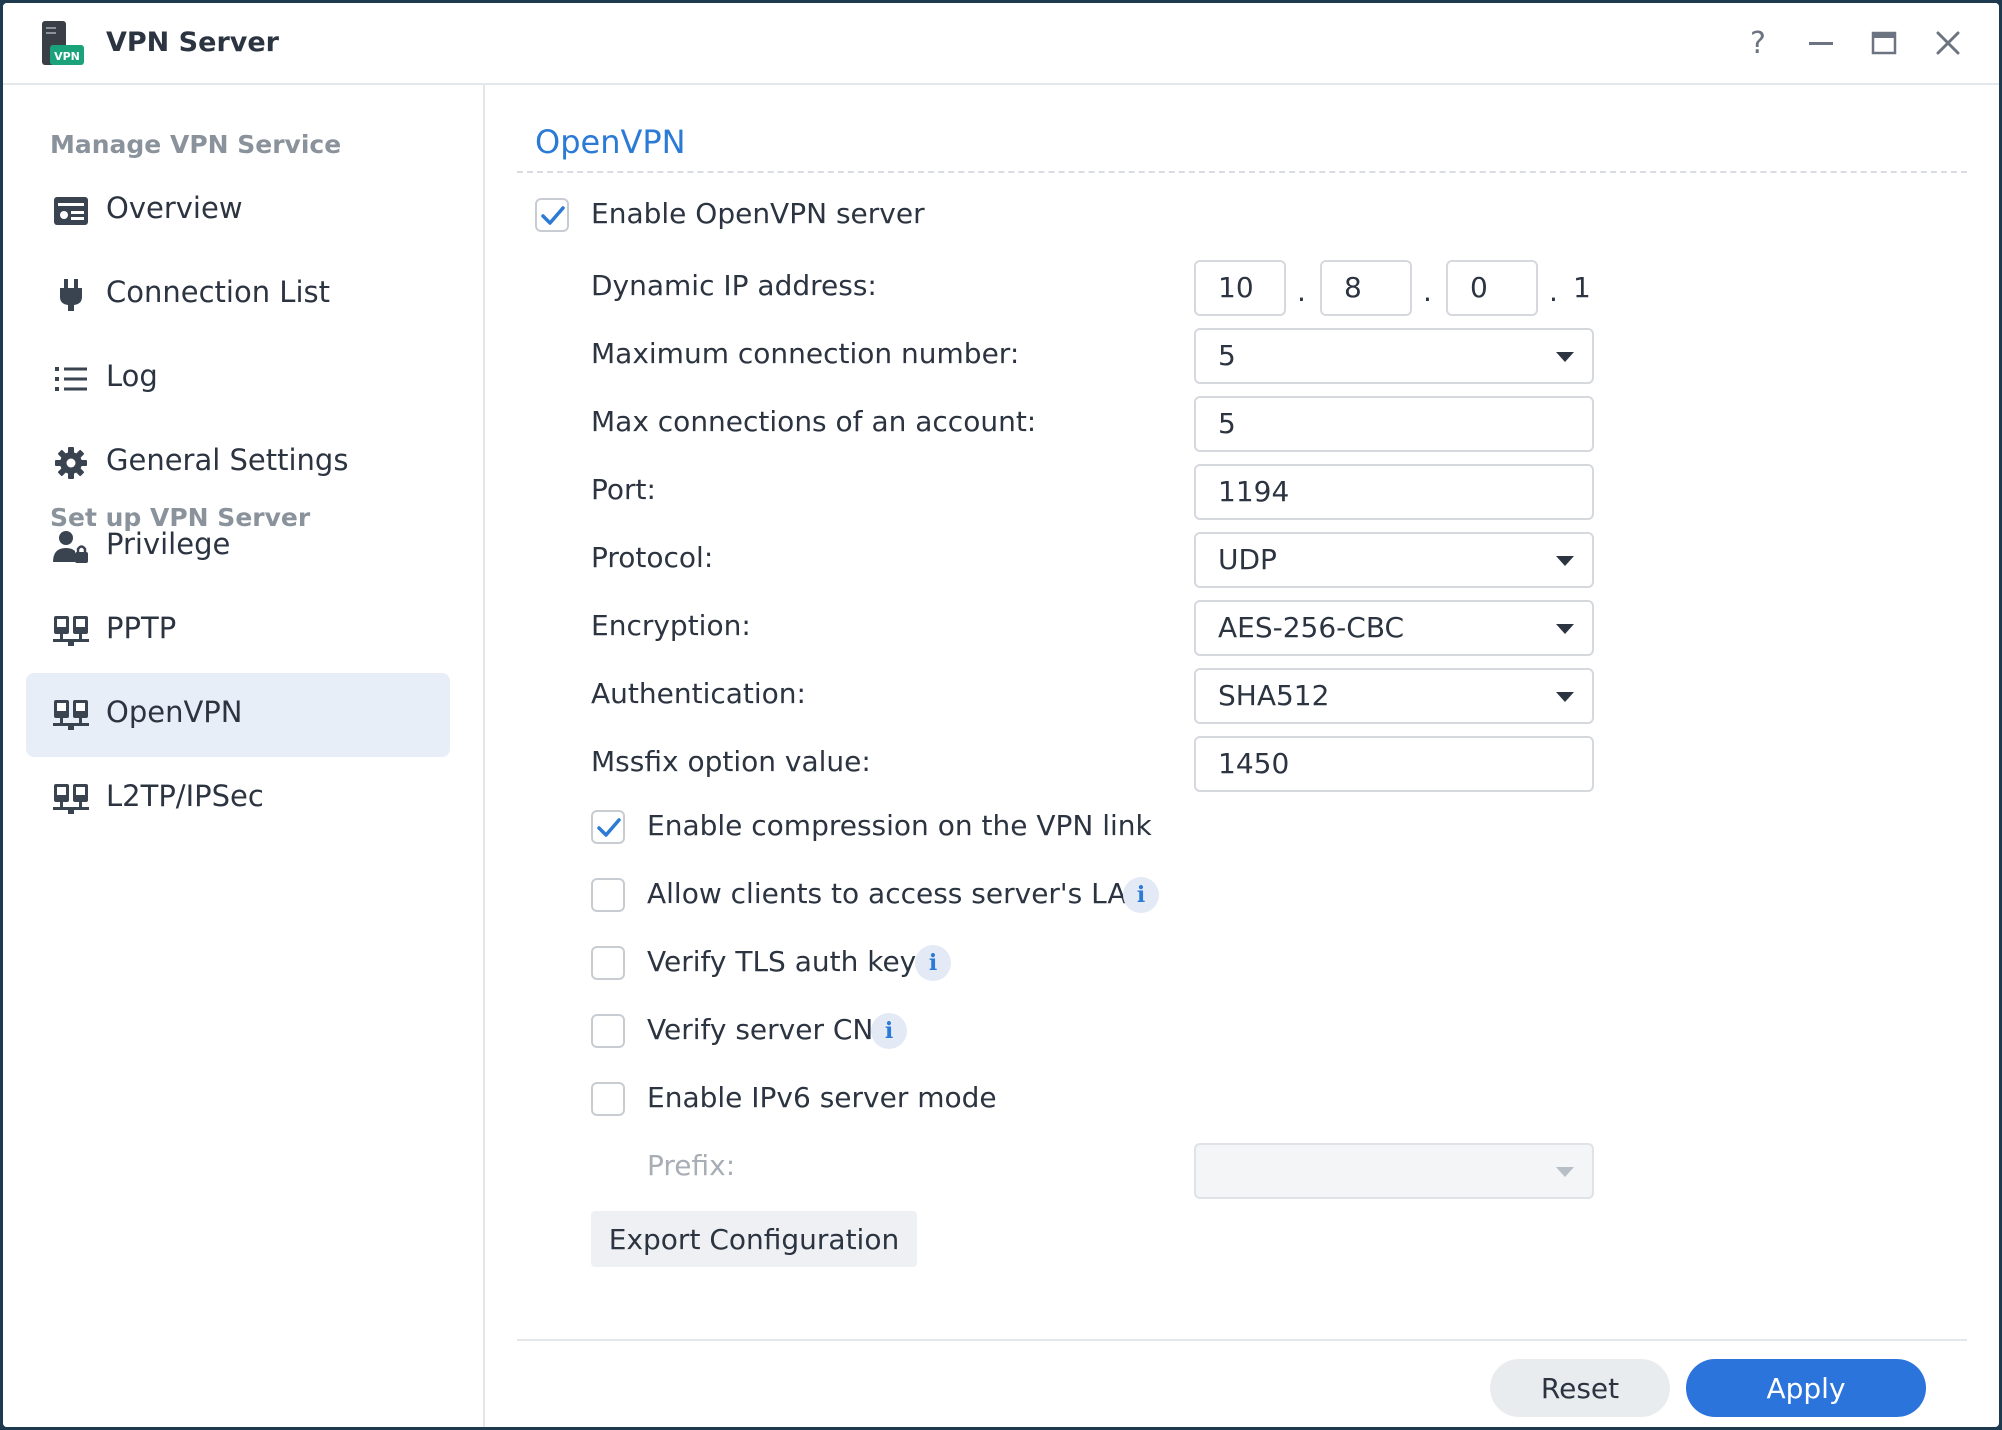 The image size is (2002, 1430). What do you see at coordinates (814, 421) in the screenshot?
I see `max-account-connections-label: Max connections of an account:` at bounding box center [814, 421].